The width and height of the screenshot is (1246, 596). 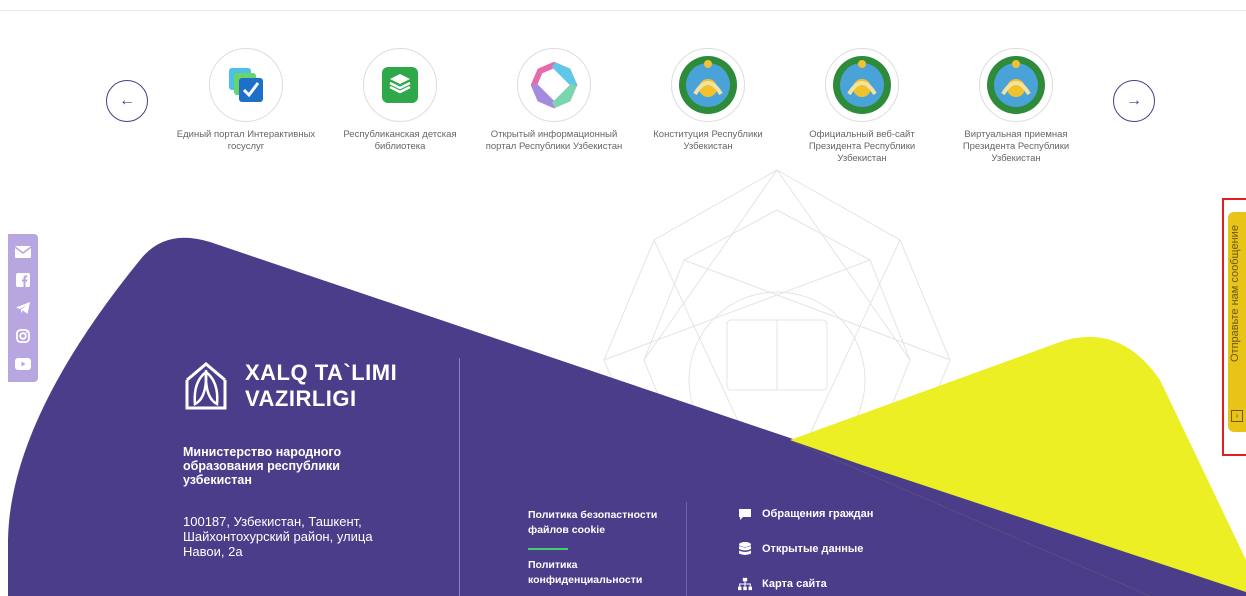 I want to click on ministry-brand: XALQ TA`LIMI VAZIRLIGI, so click(x=290, y=386).